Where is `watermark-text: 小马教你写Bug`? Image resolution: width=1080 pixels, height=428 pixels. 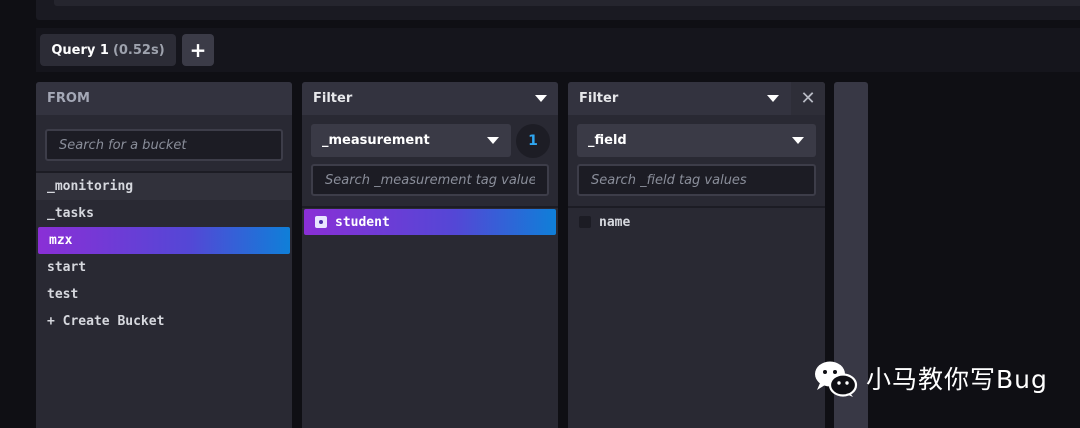 watermark-text: 小马教你写Bug is located at coordinates (957, 379).